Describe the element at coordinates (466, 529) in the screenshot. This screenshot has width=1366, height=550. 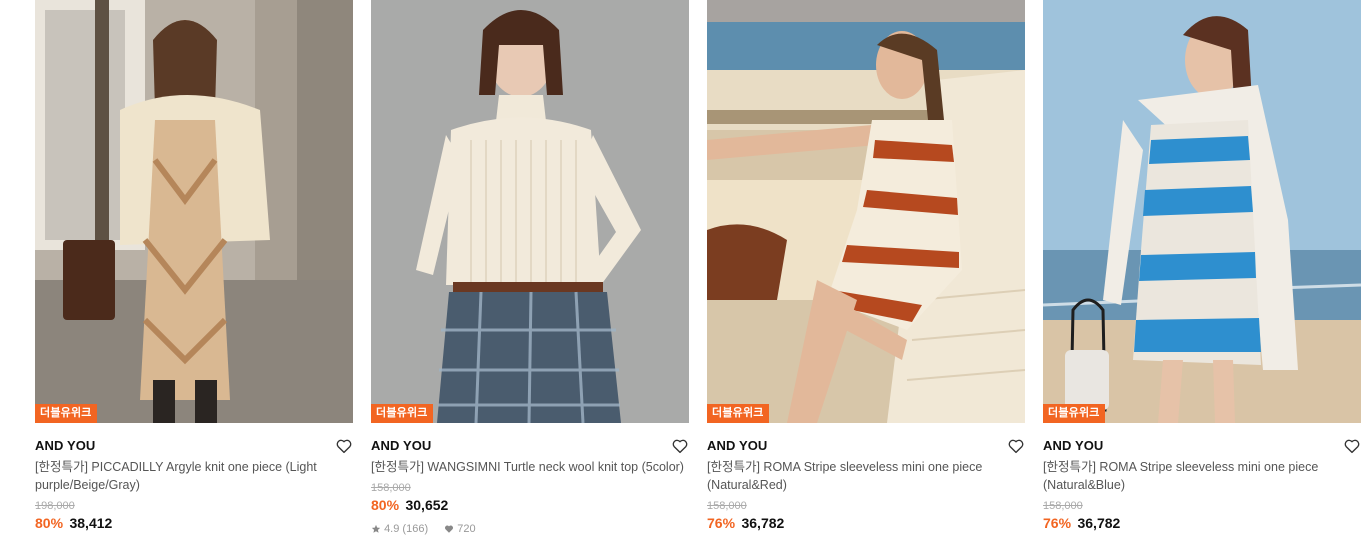
I see `like-count: 720` at that location.